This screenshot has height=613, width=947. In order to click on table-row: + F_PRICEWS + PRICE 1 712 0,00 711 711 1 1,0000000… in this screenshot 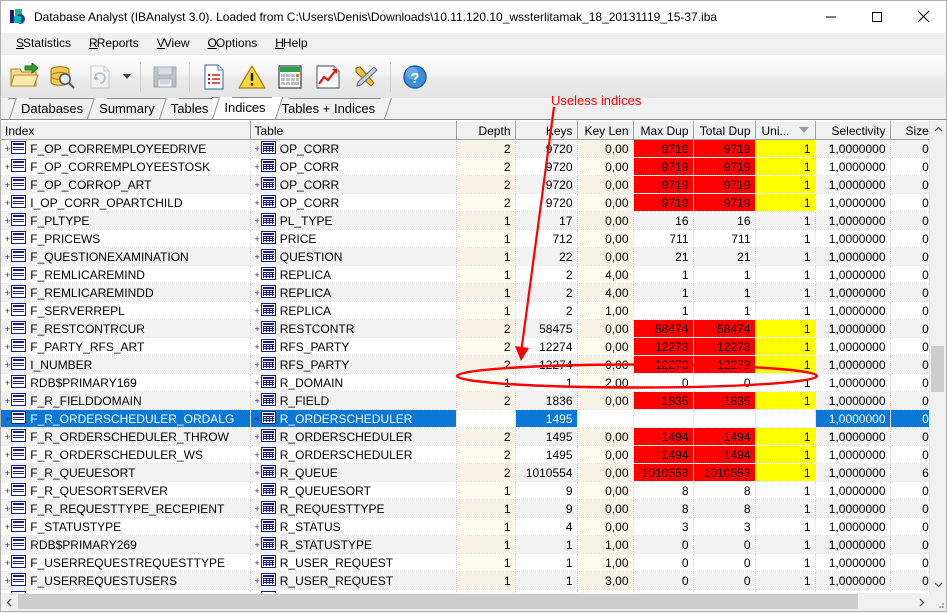, I will do `click(465, 238)`.